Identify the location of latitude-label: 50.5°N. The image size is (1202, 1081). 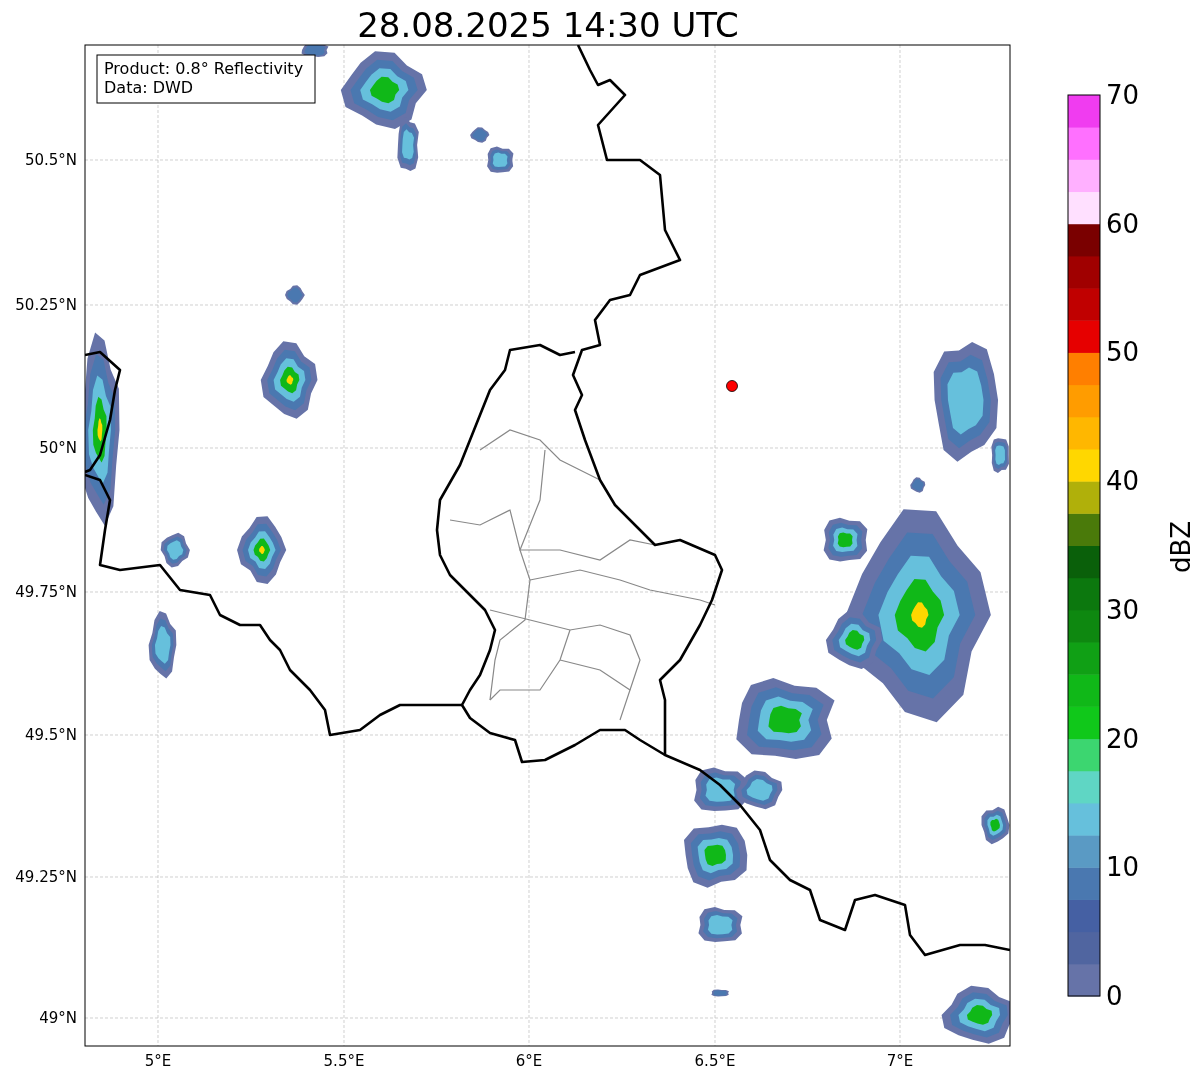
(50, 160).